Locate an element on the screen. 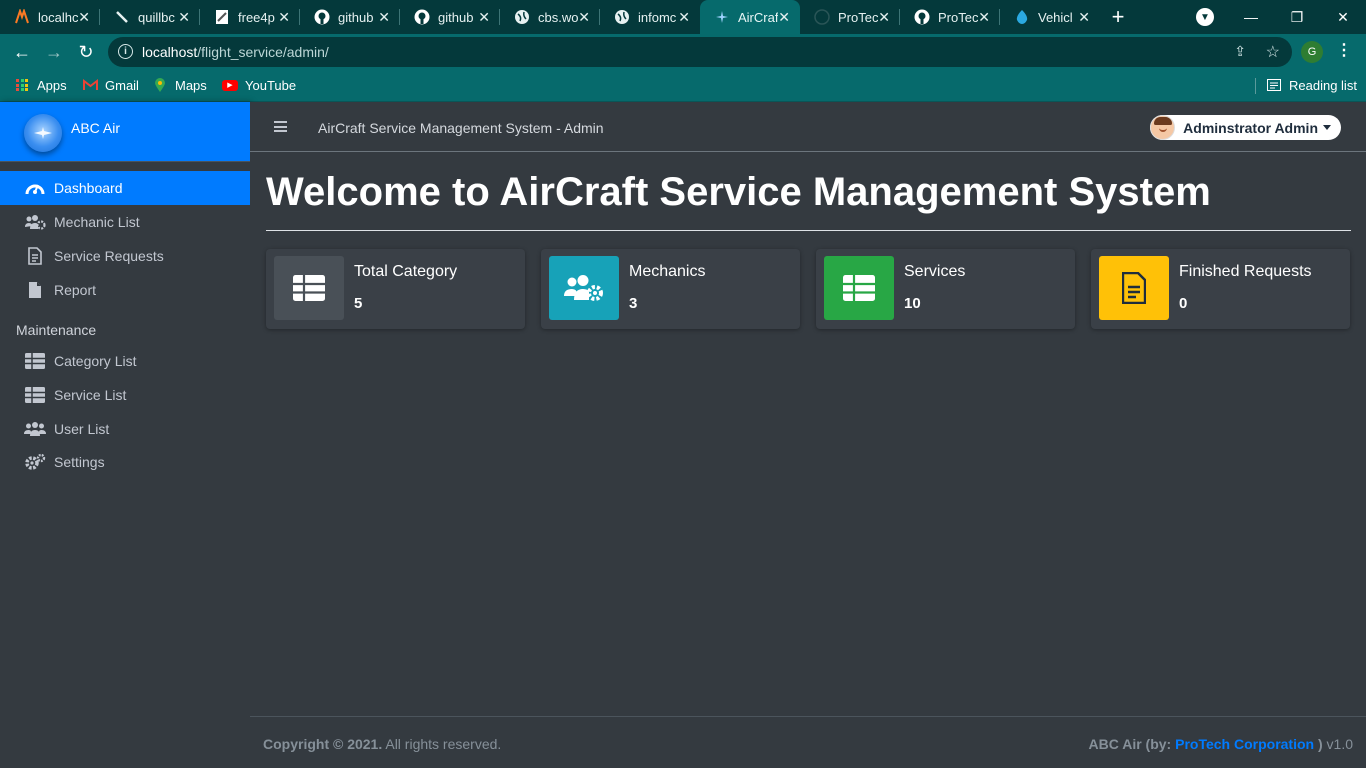 The width and height of the screenshot is (1366, 768). cogs-icon is located at coordinates (35, 462).